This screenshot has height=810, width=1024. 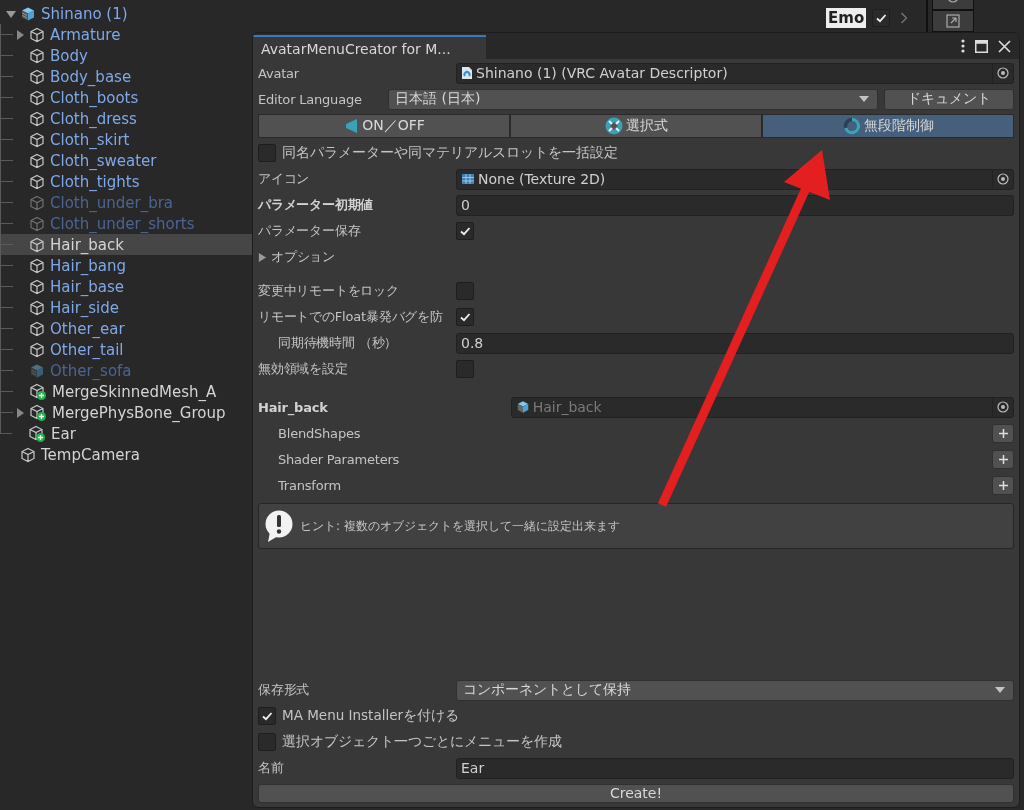 I want to click on hierarchy-row: Cloth_tights, so click(x=126, y=181).